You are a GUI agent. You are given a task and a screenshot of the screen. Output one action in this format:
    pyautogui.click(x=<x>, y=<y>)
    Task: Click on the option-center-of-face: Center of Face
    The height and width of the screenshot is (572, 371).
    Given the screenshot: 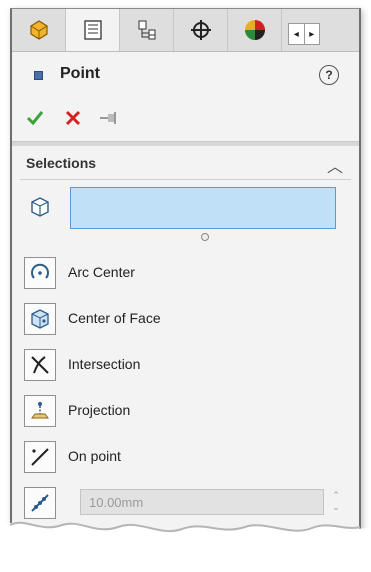 What is the action you would take?
    pyautogui.click(x=184, y=320)
    